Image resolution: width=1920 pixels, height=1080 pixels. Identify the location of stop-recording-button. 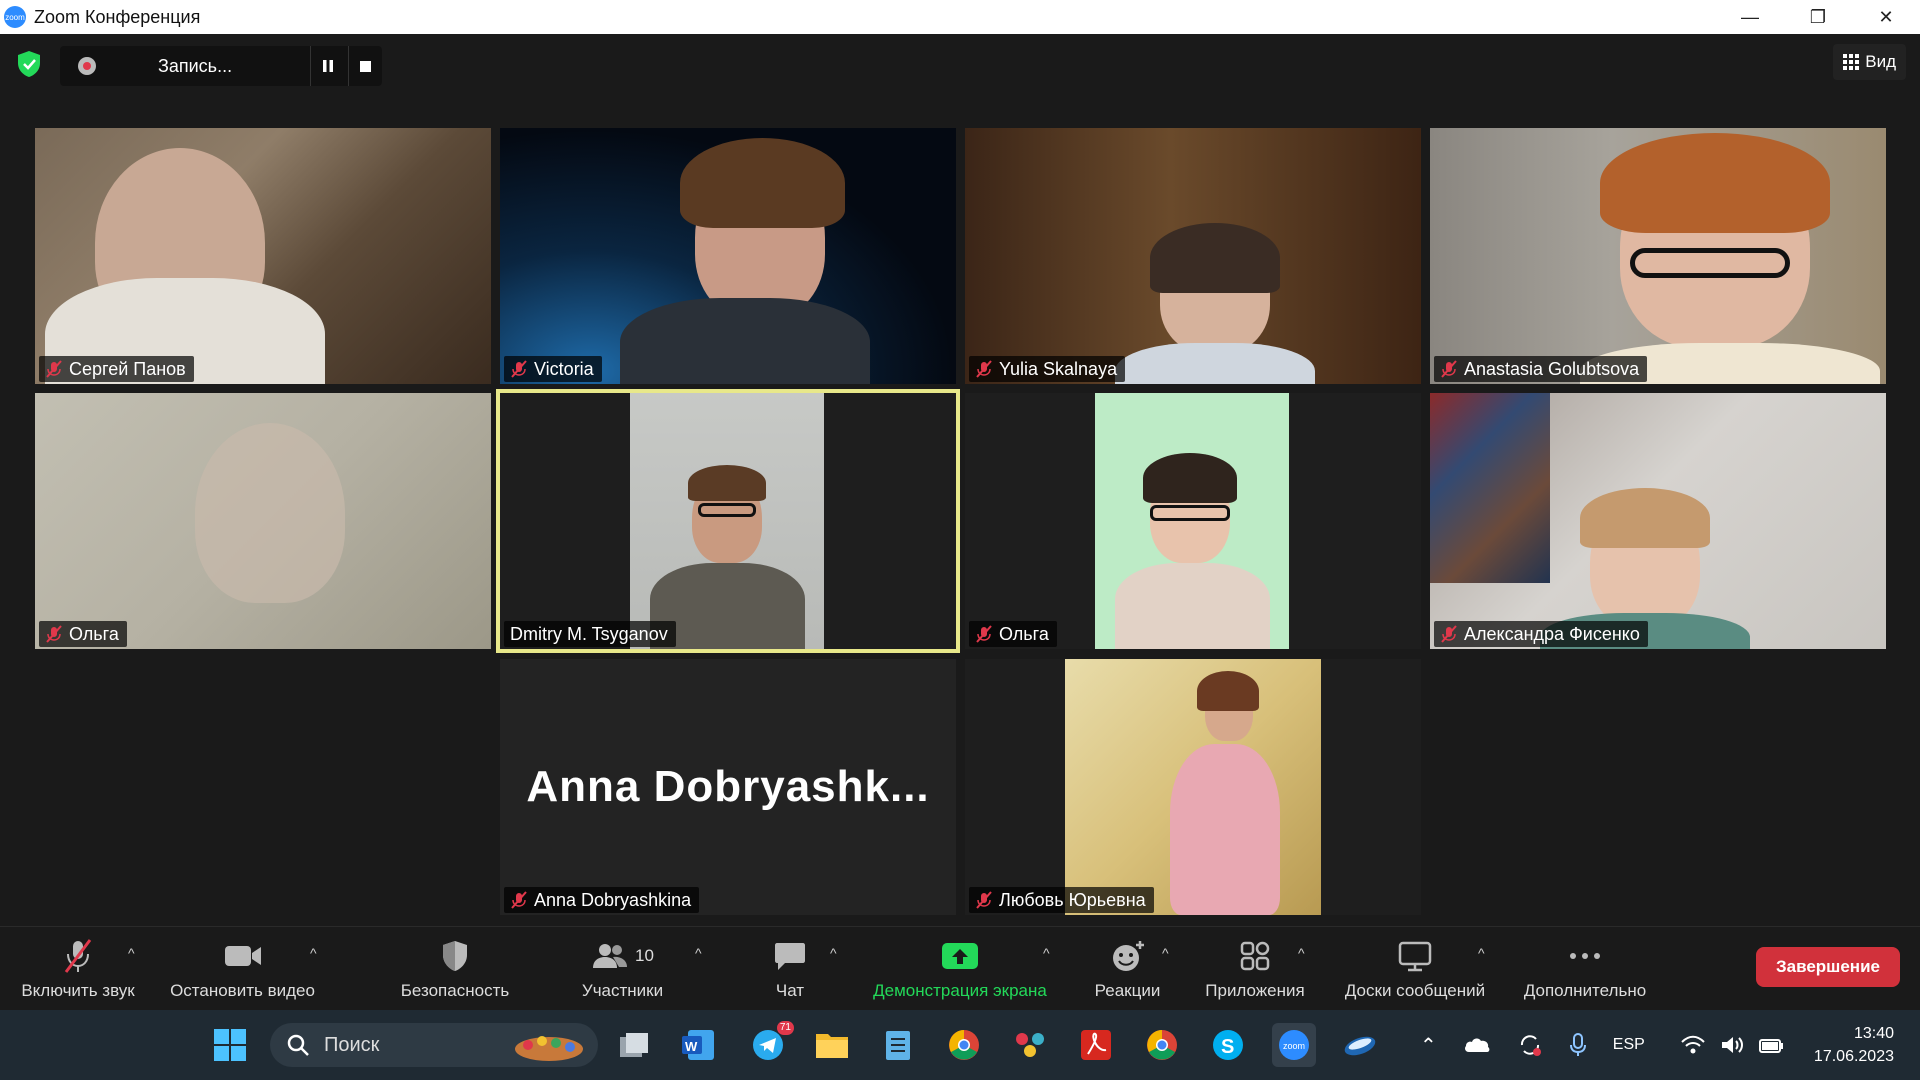
(365, 66).